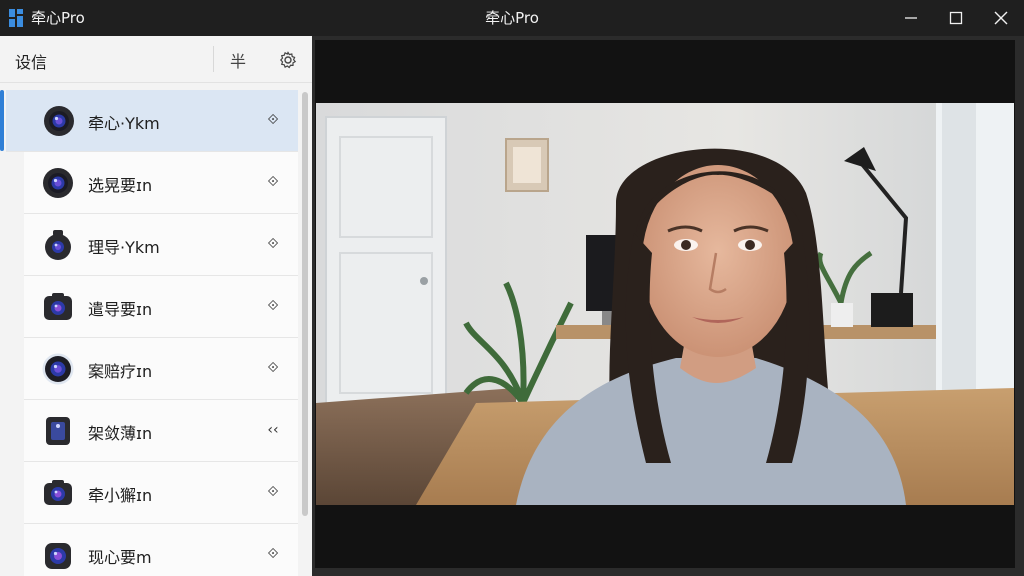  Describe the element at coordinates (156, 59) in the screenshot. I see `sidebar-header: 设信 半` at that location.